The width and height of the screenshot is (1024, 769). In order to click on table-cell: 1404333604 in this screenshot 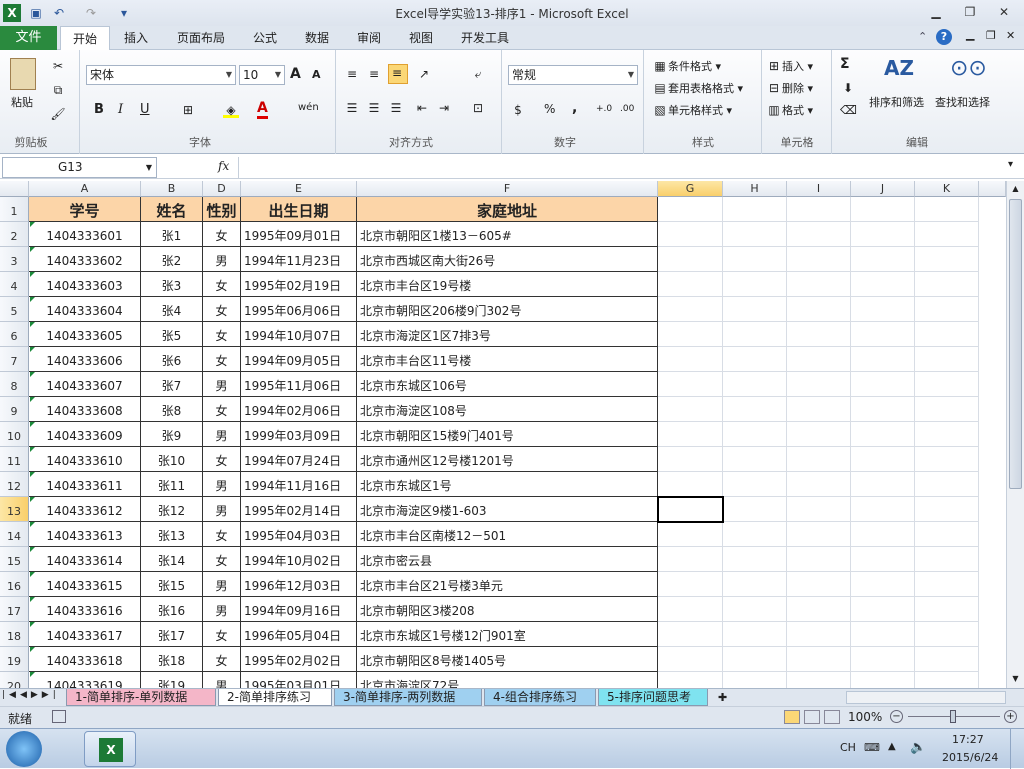, I will do `click(85, 309)`.